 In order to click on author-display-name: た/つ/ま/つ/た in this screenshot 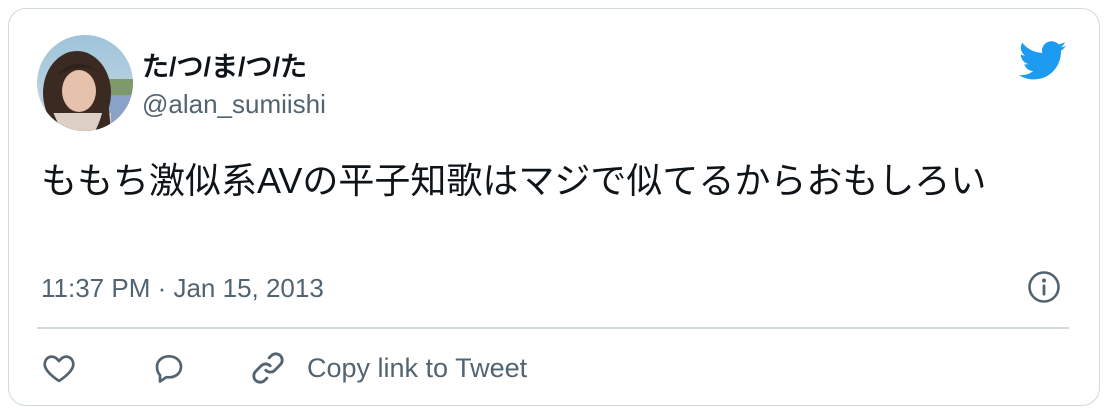, I will do `click(224, 64)`.